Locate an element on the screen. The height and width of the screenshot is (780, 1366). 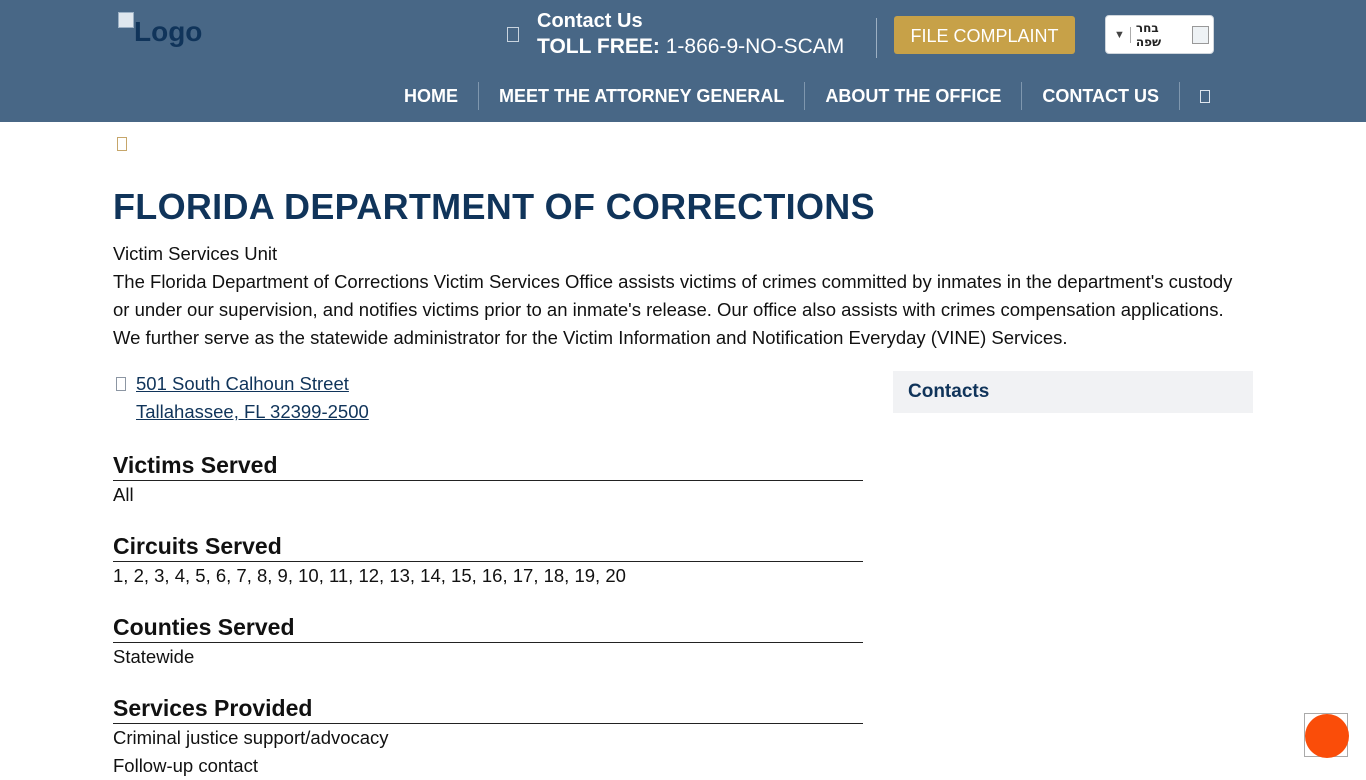
service-item: Follow-up contact is located at coordinates (185, 765).